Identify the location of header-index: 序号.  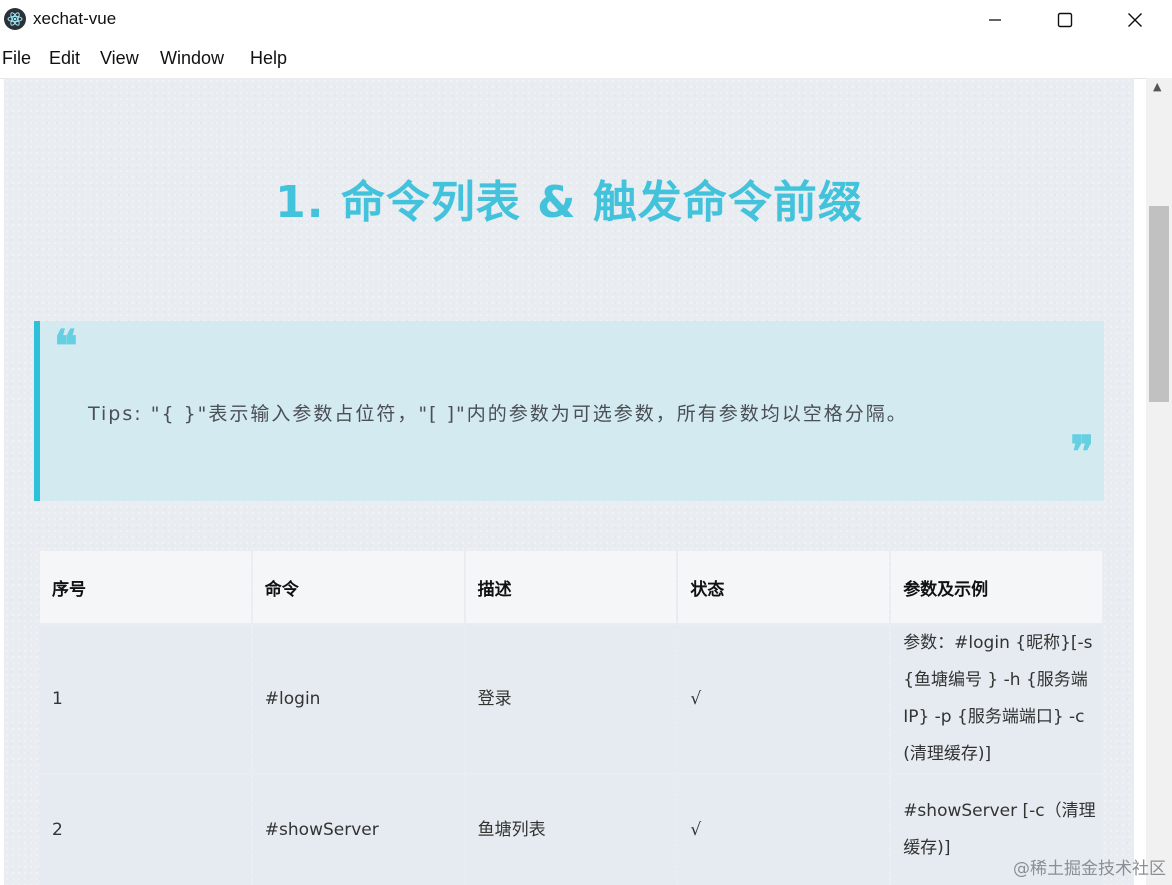
(145, 587).